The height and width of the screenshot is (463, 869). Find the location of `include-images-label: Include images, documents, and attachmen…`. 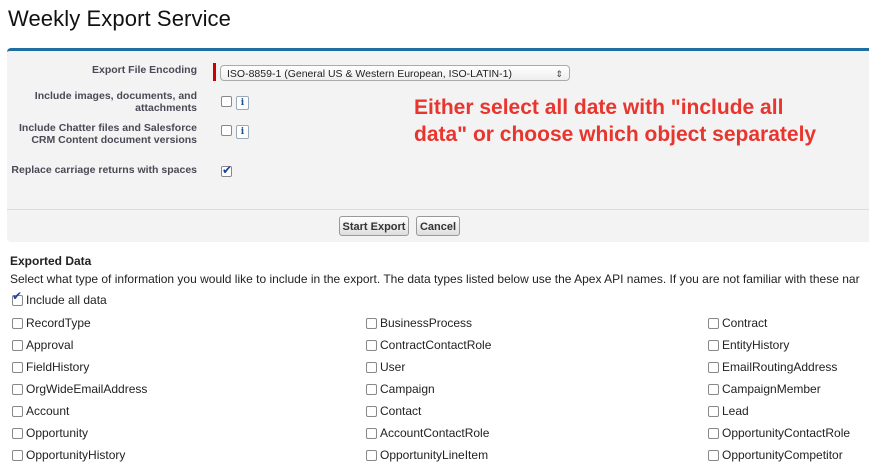

include-images-label: Include images, documents, and attachmen… is located at coordinates (115, 102).